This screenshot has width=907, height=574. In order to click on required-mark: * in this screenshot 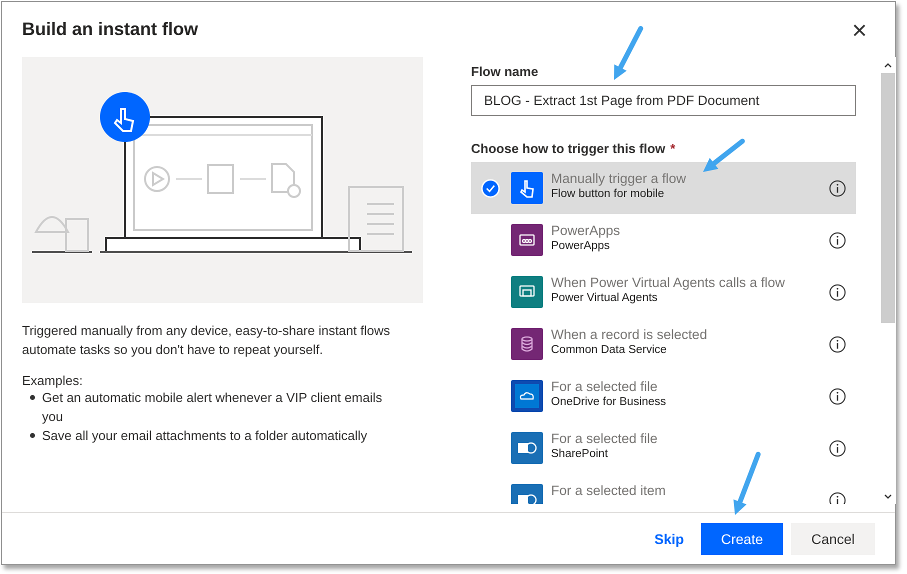, I will do `click(673, 148)`.